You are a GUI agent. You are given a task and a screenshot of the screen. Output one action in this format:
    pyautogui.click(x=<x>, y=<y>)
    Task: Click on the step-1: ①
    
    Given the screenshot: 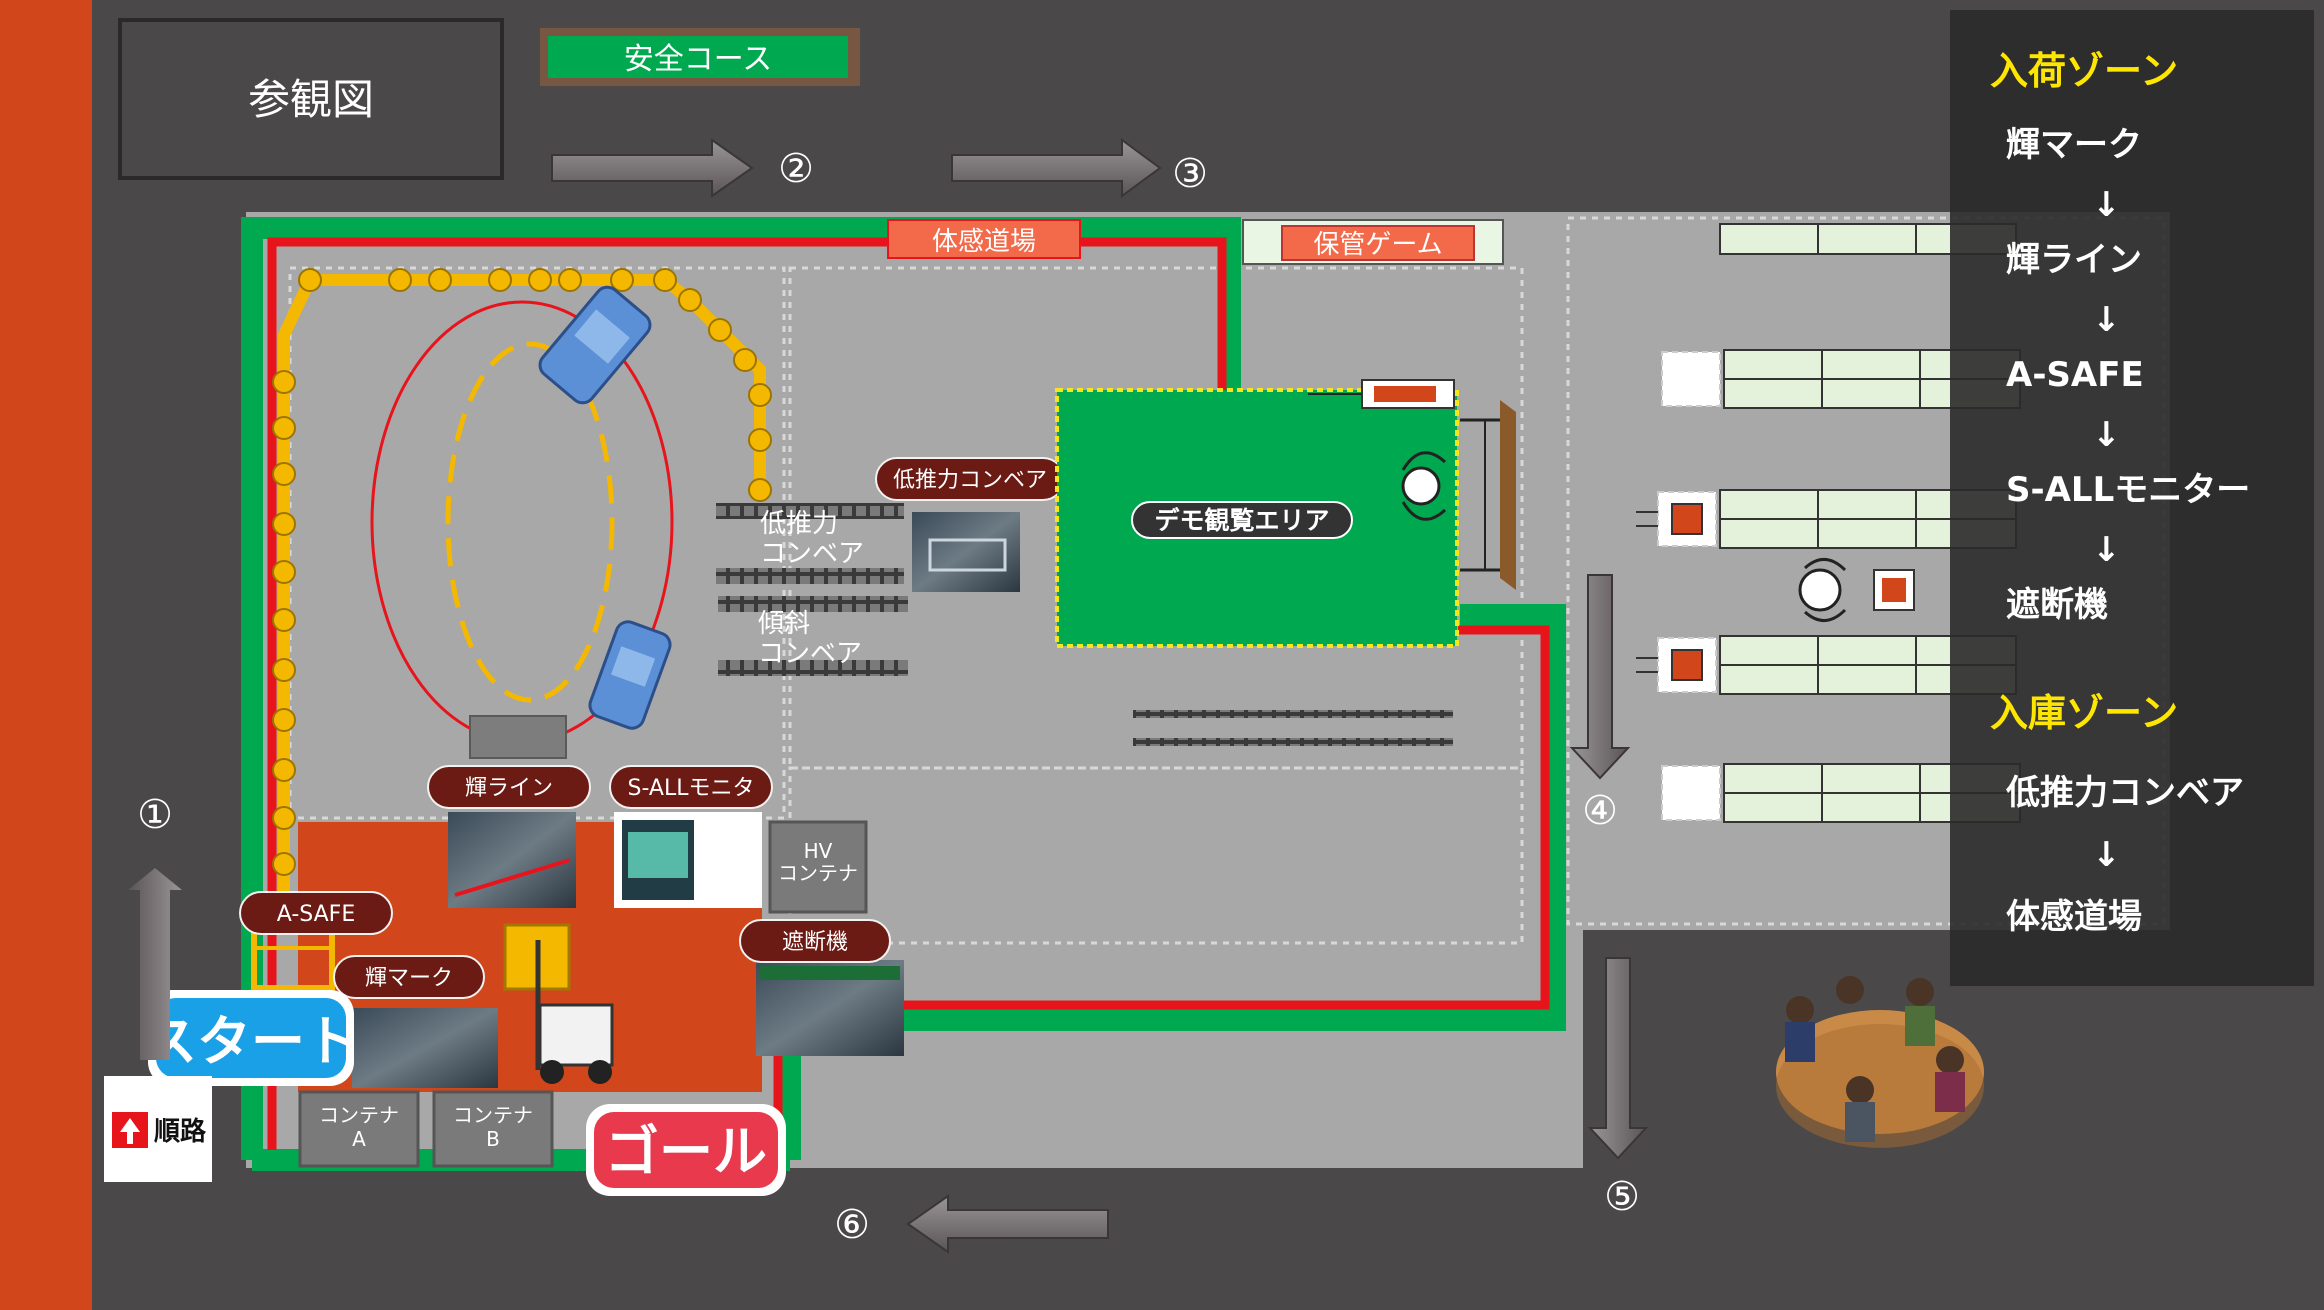 What is the action you would take?
    pyautogui.click(x=155, y=815)
    